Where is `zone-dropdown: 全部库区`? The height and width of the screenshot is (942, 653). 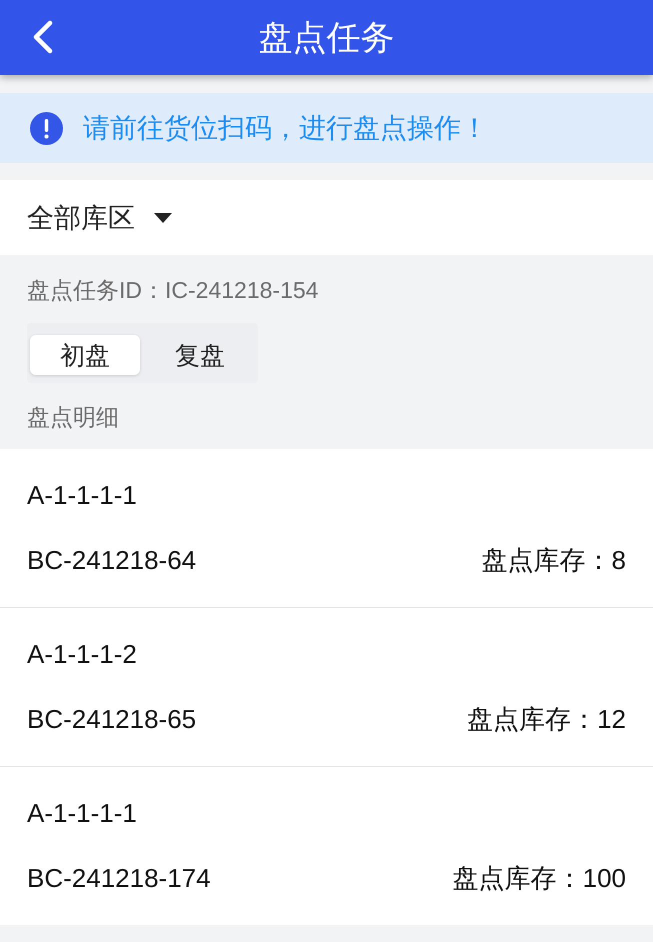
zone-dropdown: 全部库区 is located at coordinates (81, 217).